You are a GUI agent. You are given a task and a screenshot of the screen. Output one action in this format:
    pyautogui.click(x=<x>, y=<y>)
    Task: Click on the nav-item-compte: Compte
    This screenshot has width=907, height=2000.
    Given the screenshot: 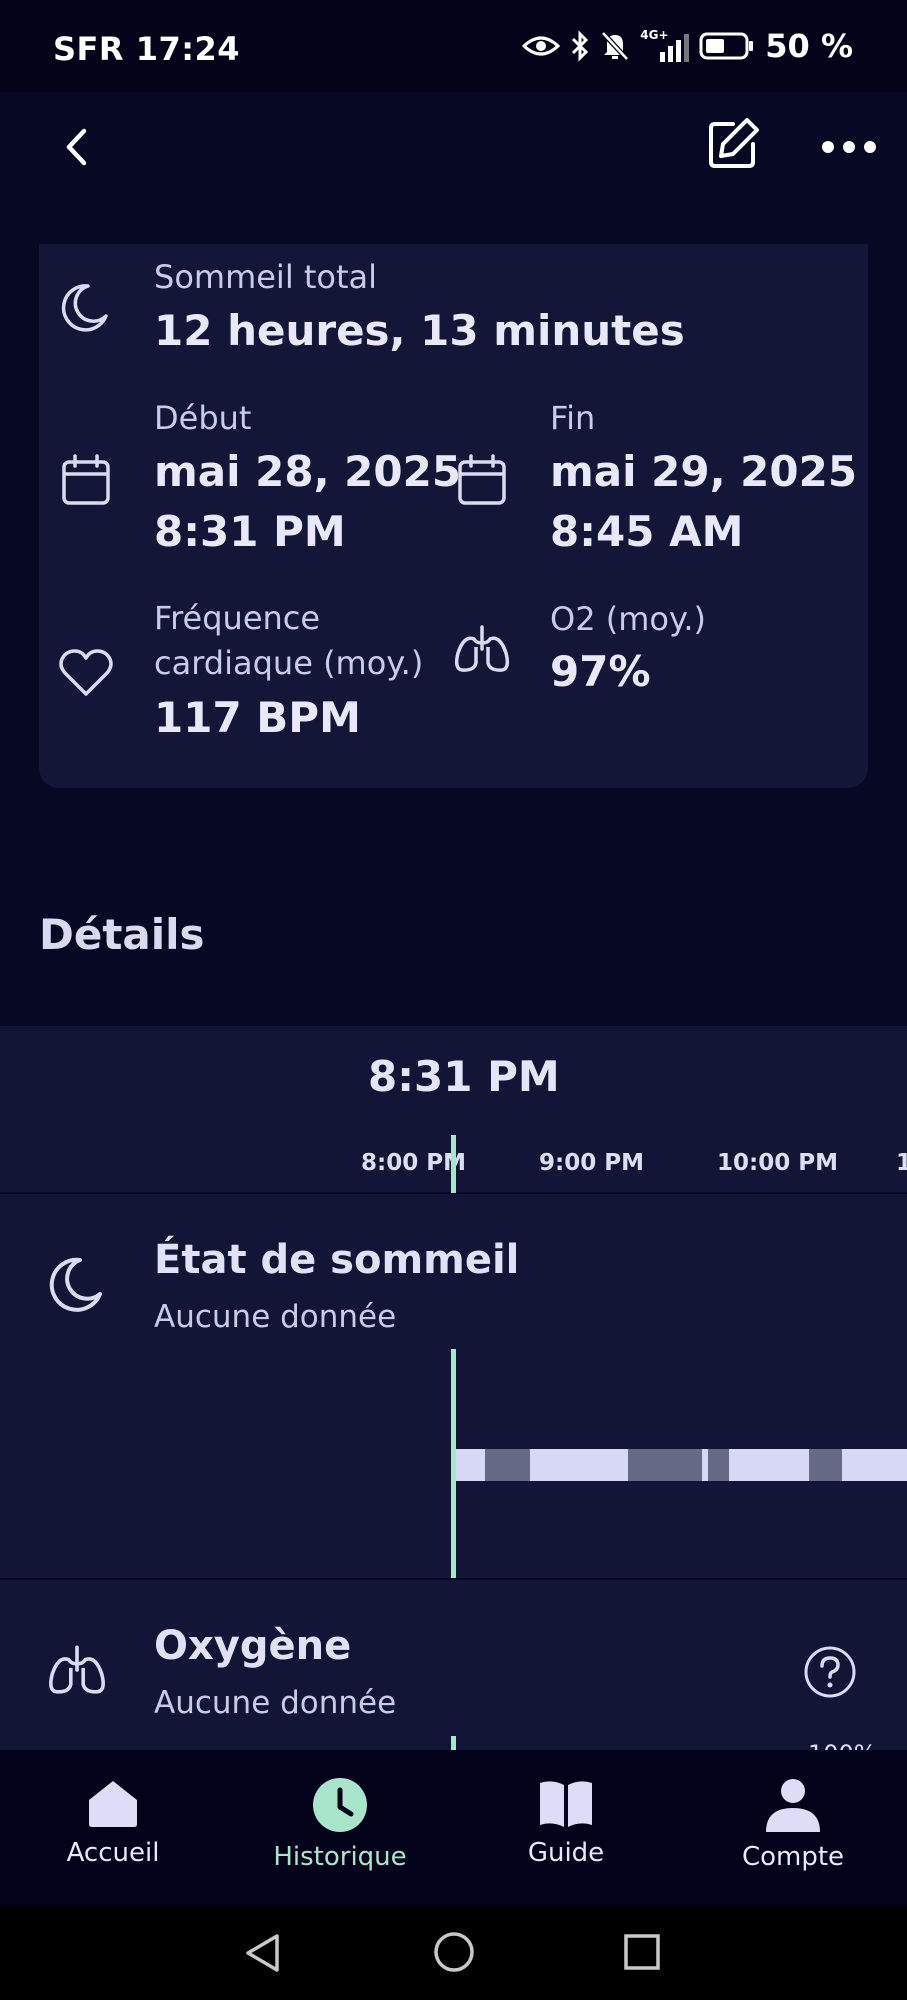 What is the action you would take?
    pyautogui.click(x=793, y=1825)
    